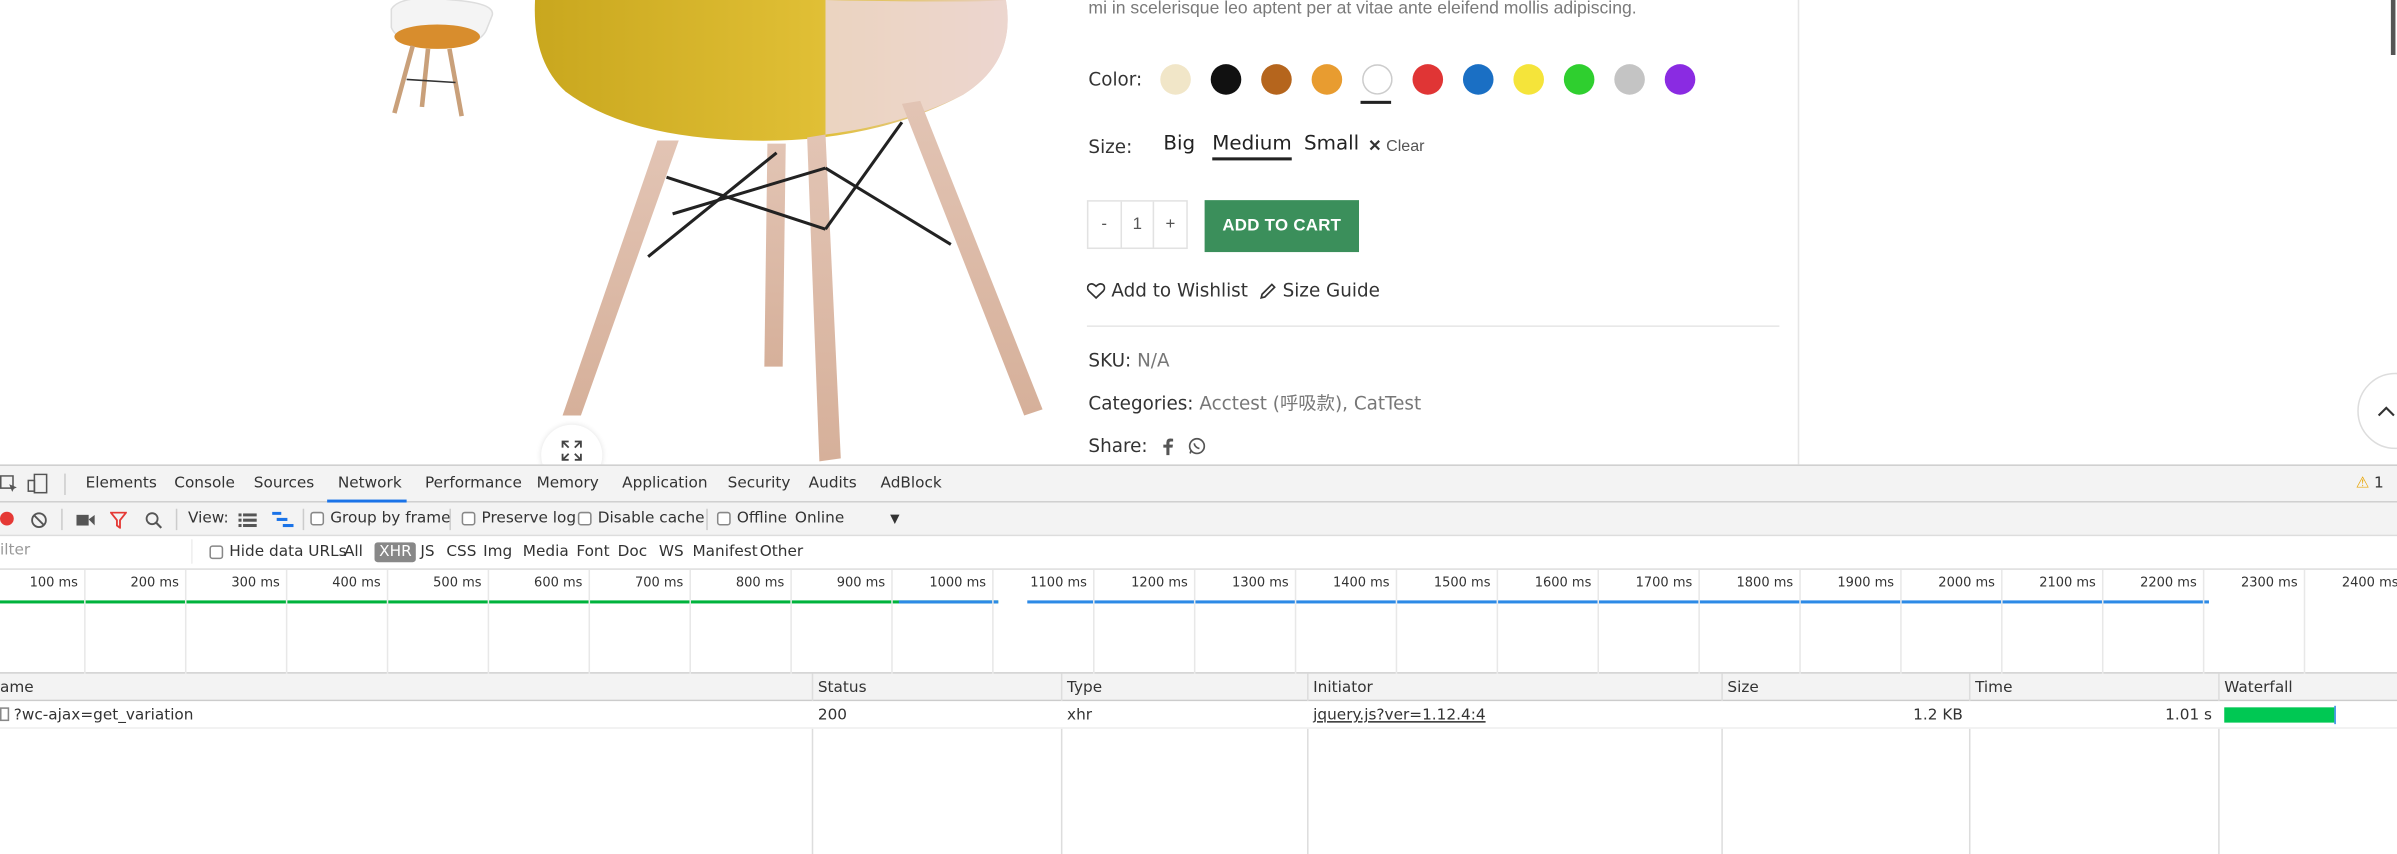  What do you see at coordinates (759, 483) in the screenshot?
I see `tab-security: Security` at bounding box center [759, 483].